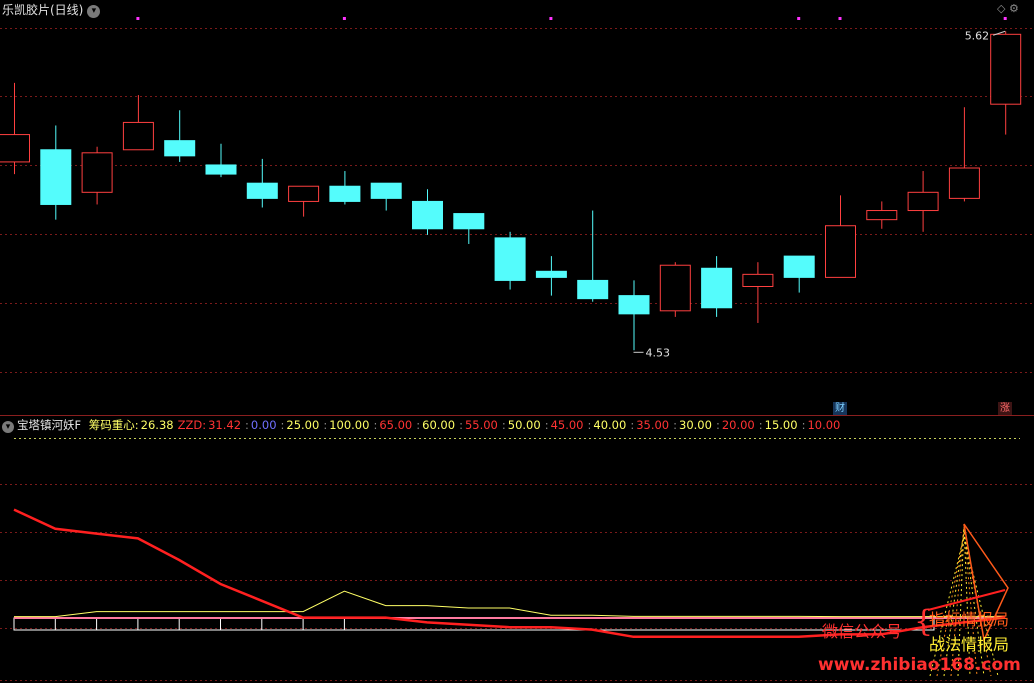  Describe the element at coordinates (396, 425) in the screenshot. I see `indicator-value: 65.00` at that location.